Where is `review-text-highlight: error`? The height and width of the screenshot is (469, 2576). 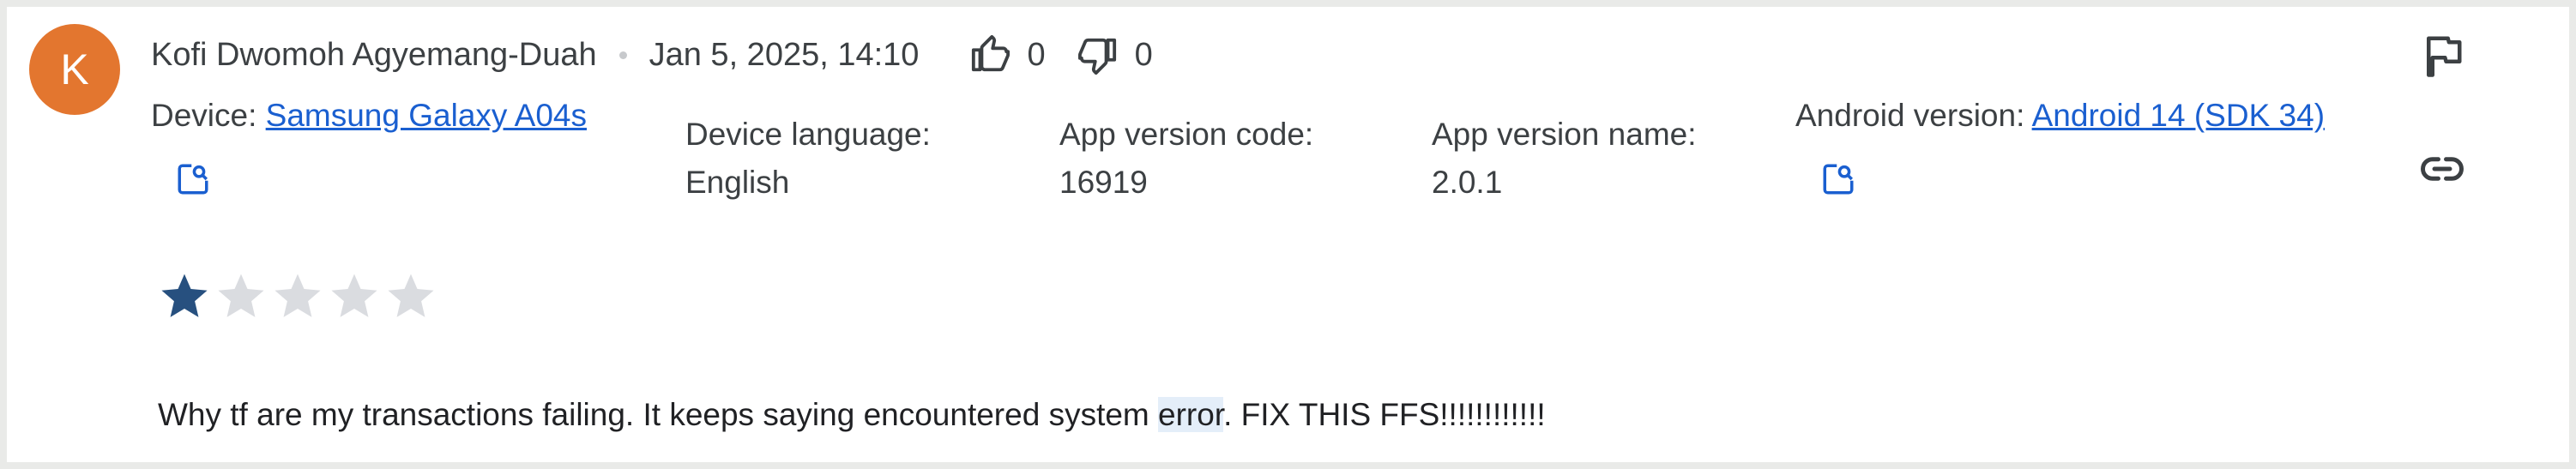
review-text-highlight: error is located at coordinates (1191, 414).